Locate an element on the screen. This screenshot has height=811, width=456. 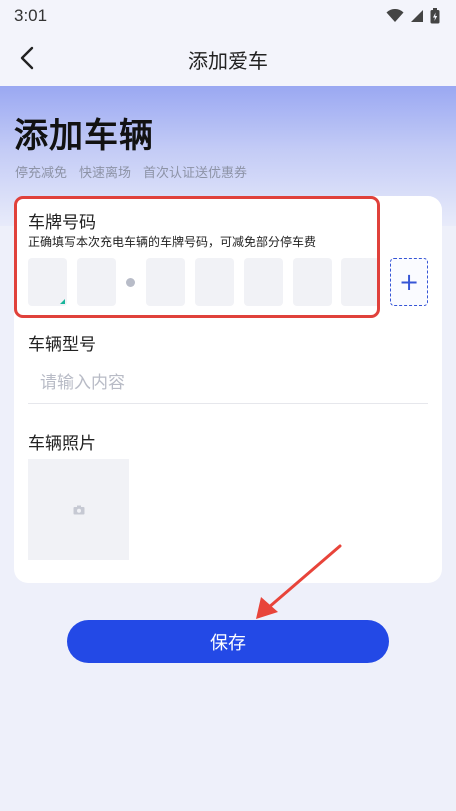
camera-icon is located at coordinates (78, 509).